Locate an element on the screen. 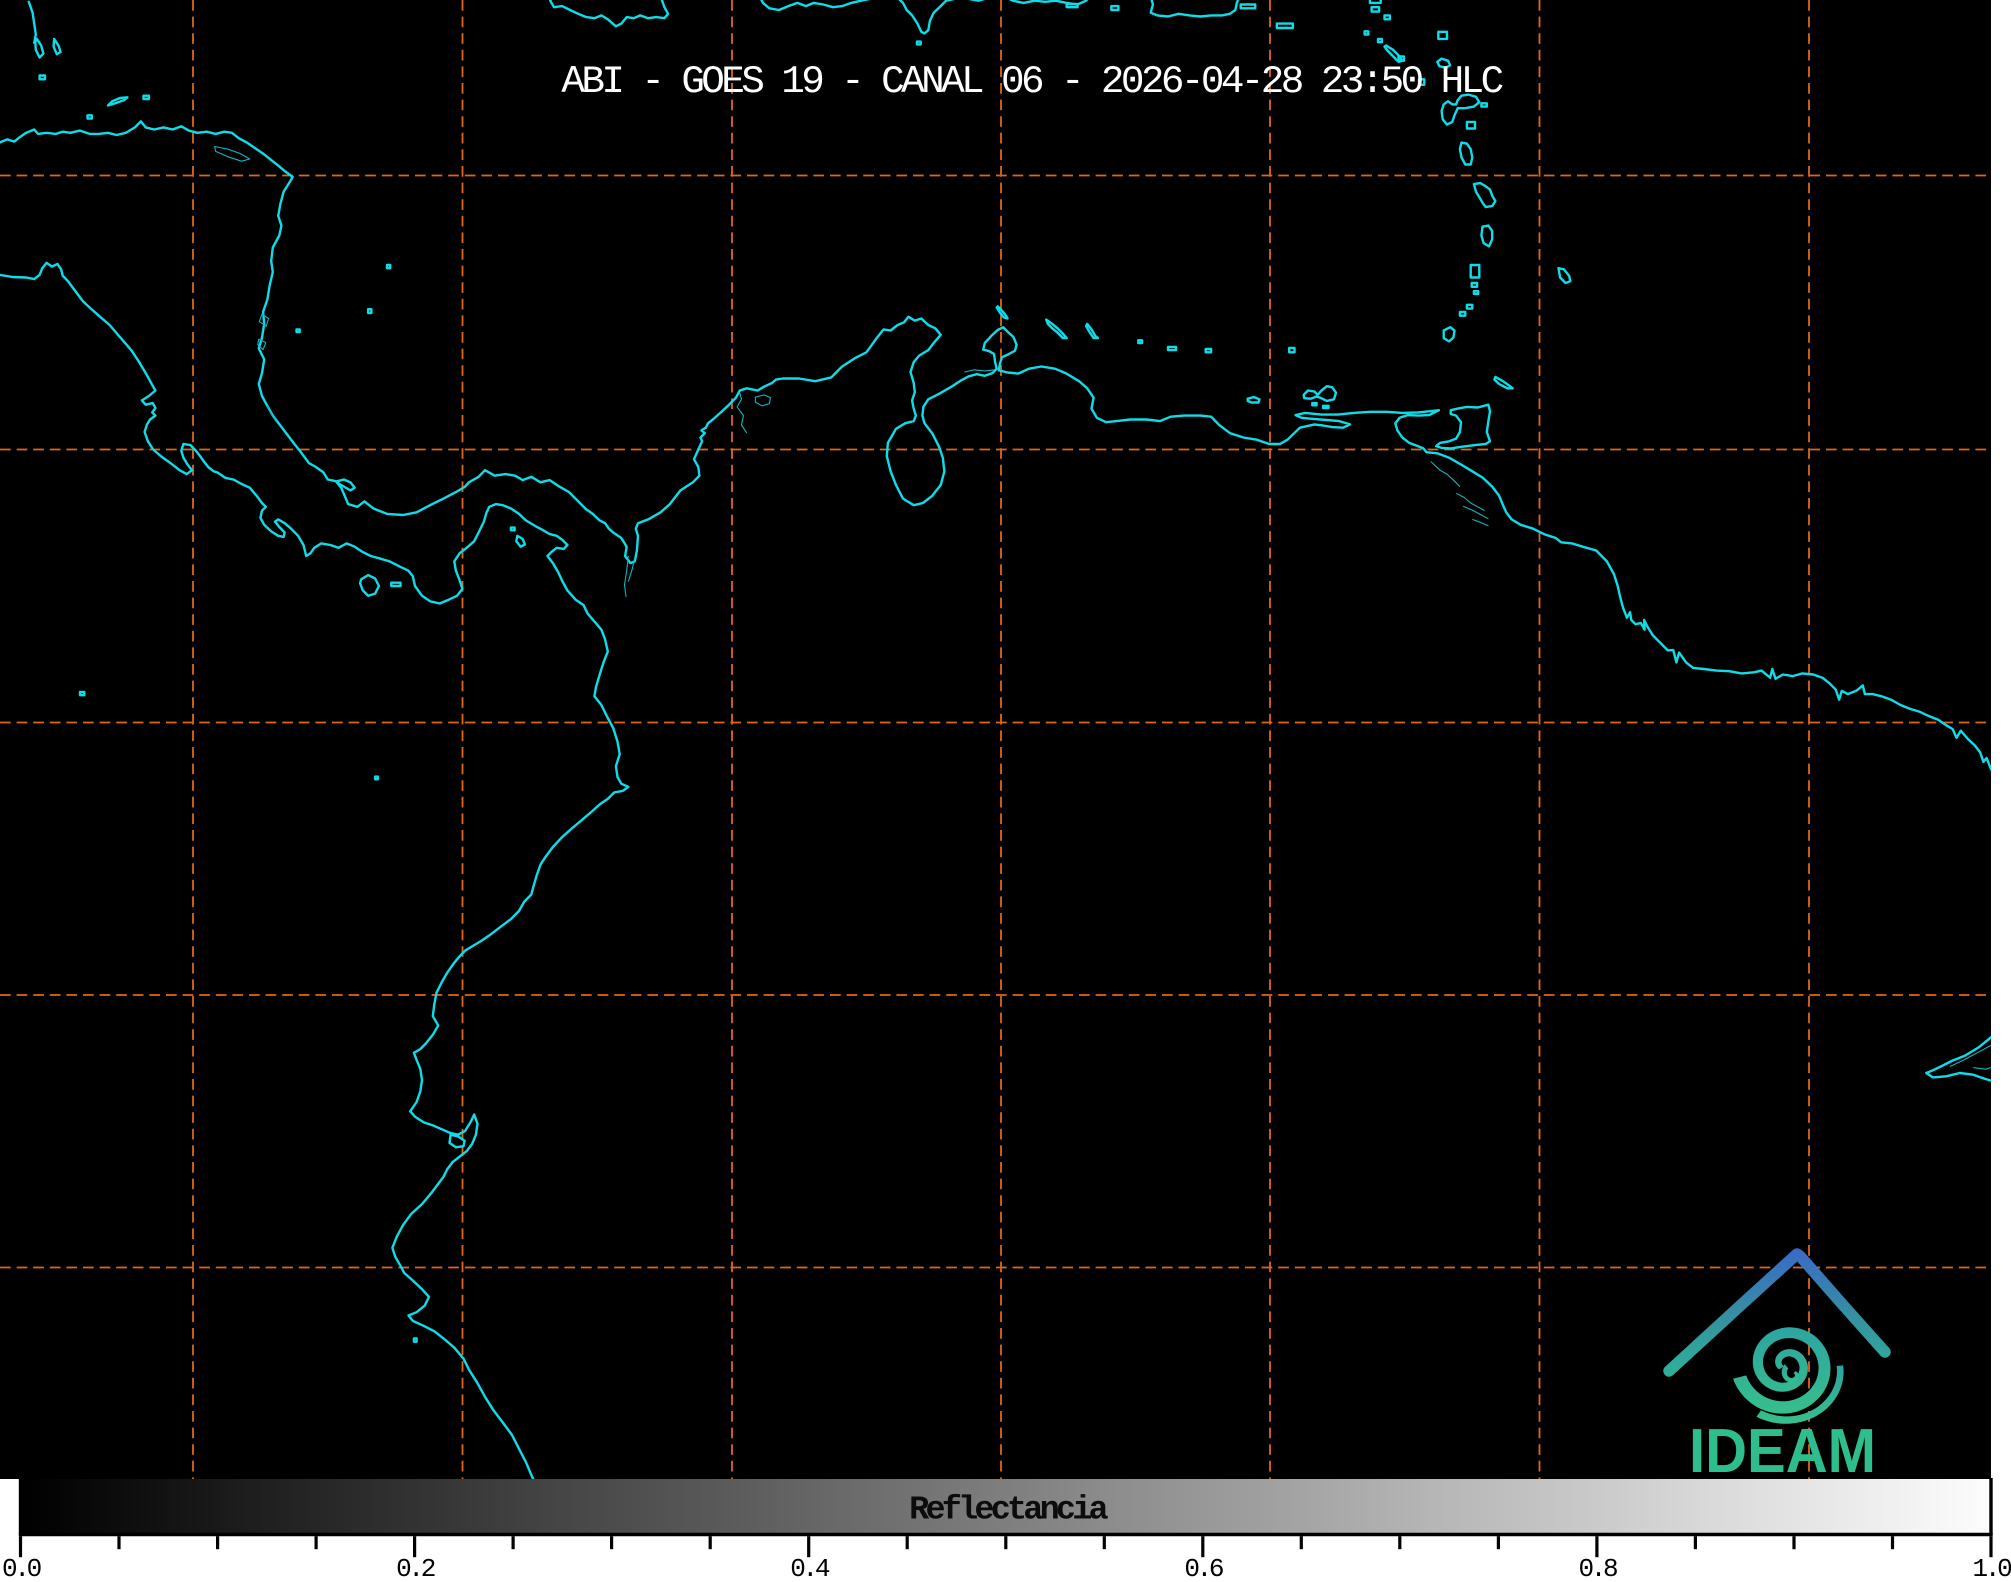 The width and height of the screenshot is (2011, 1582). svg-text: 0.4 is located at coordinates (810, 1565).